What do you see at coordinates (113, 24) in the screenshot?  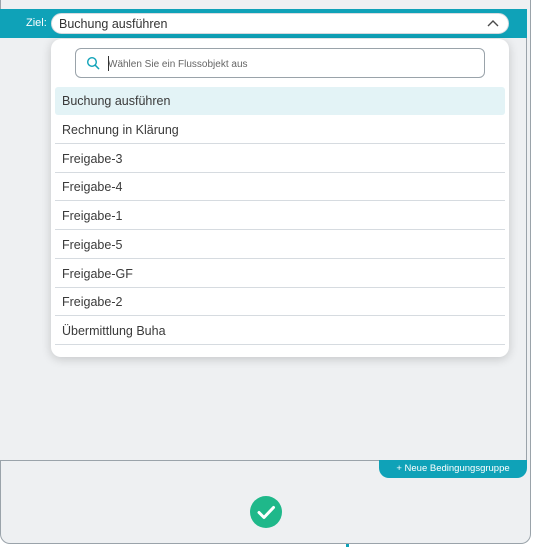 I see `target-select-value: Buchung ausführen` at bounding box center [113, 24].